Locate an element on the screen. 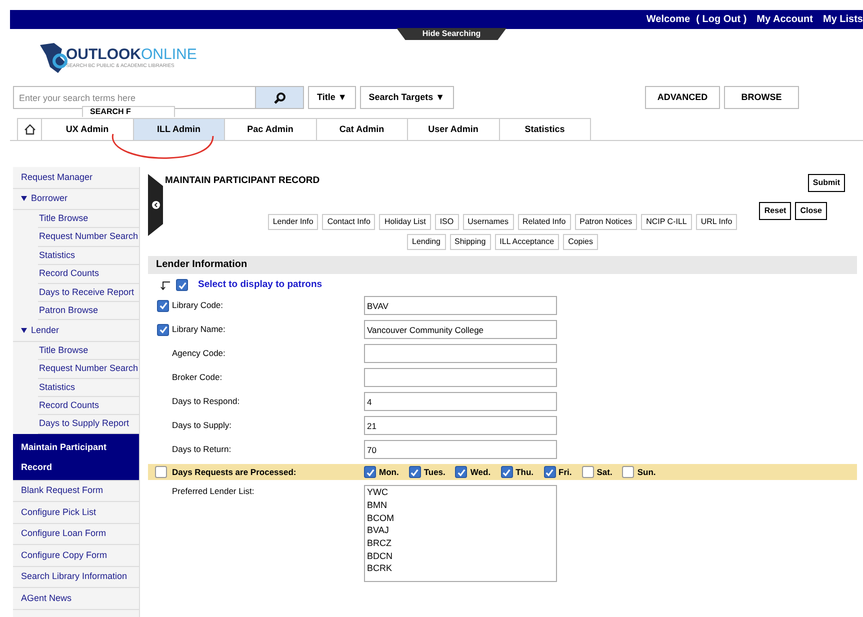  sidebar-item: Statistics is located at coordinates (88, 388).